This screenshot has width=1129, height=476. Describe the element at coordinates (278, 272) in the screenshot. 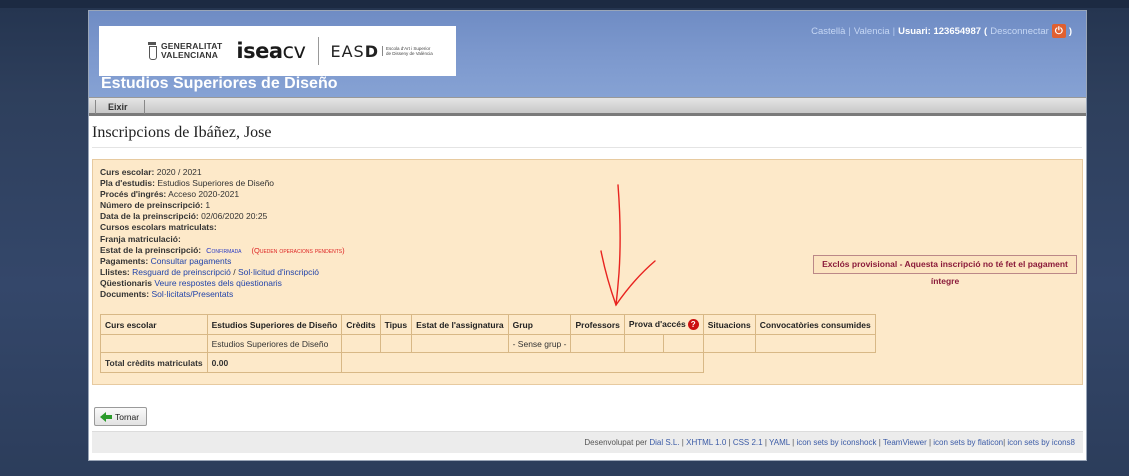

I see `solicitud-link: Sol·licitud d'inscripció` at that location.